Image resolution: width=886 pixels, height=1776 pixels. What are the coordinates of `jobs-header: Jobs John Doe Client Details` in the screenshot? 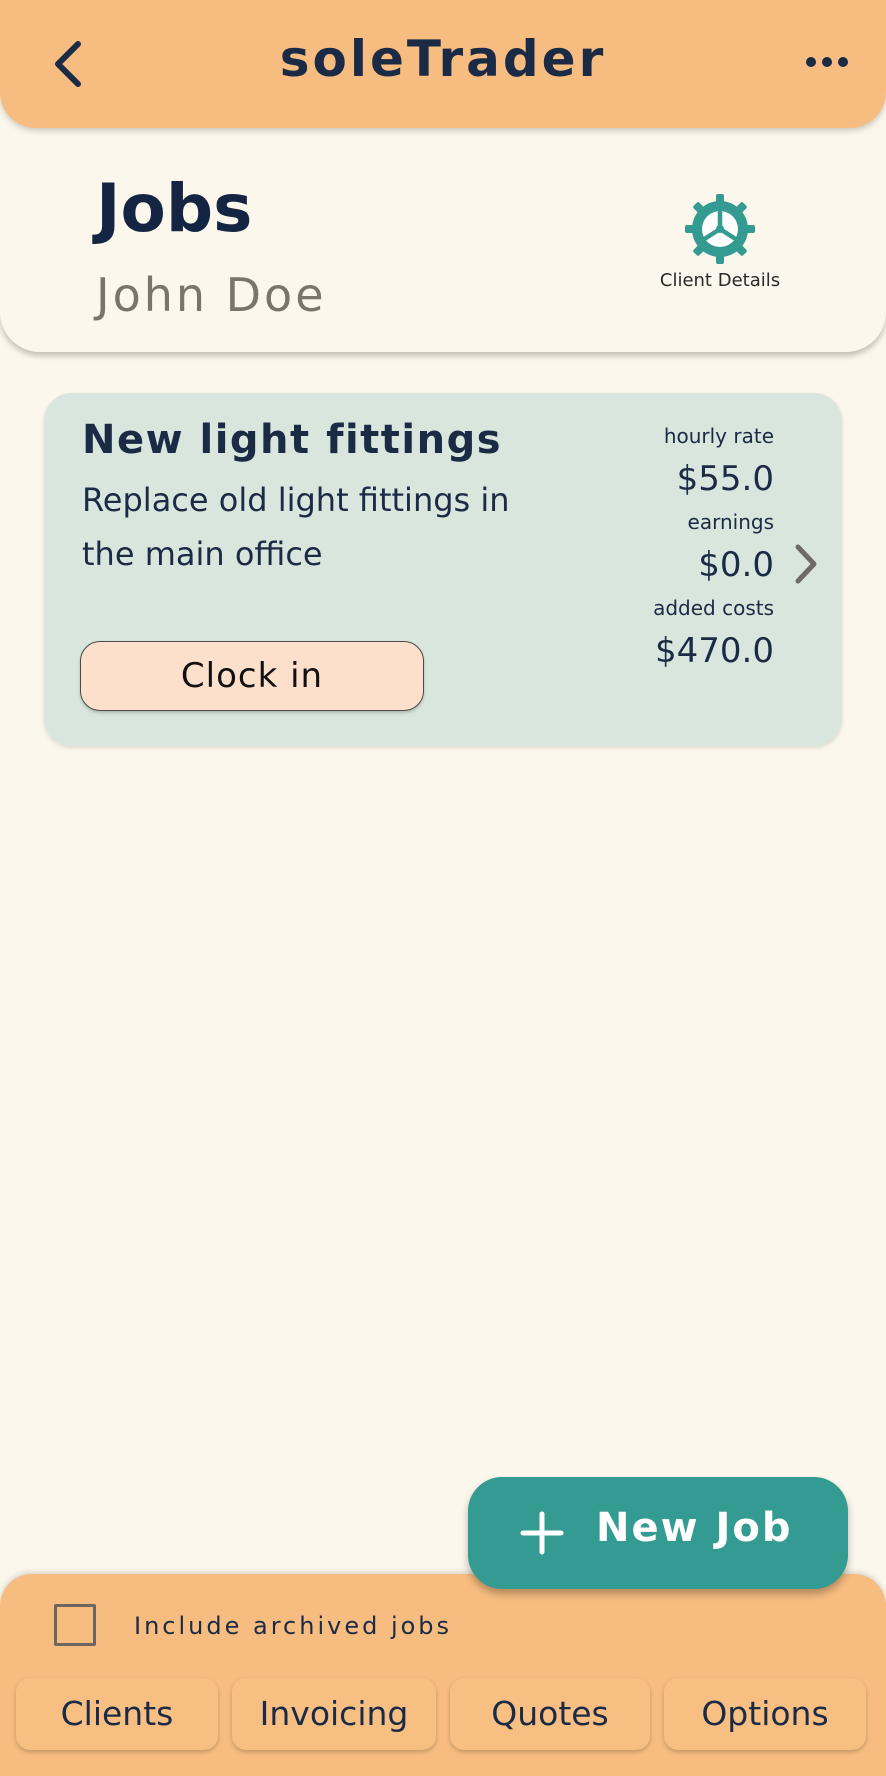 It's located at (443, 221).